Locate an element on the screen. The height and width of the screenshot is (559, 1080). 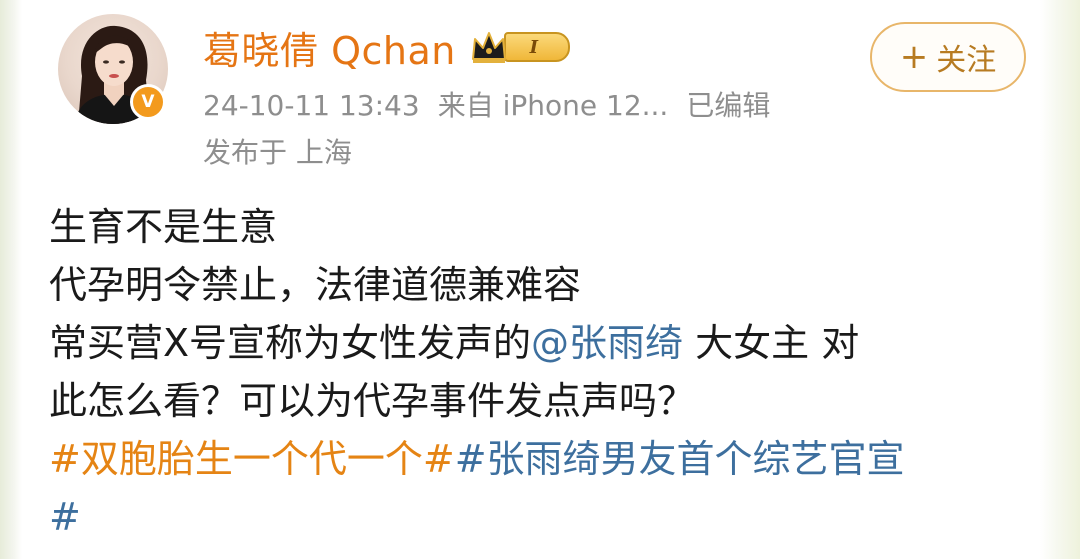
post-location: 发布于 上海 is located at coordinates (277, 152).